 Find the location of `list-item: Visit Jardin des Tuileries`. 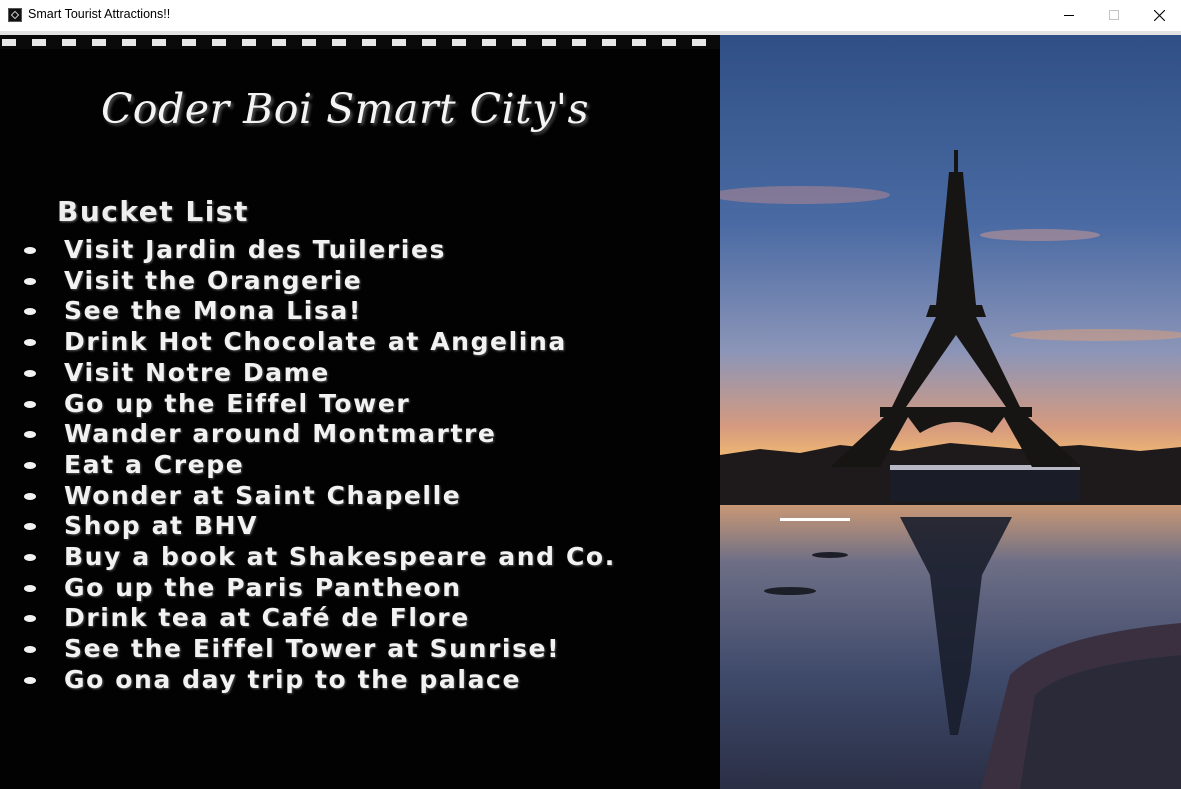

list-item: Visit Jardin des Tuileries is located at coordinates (360, 250).